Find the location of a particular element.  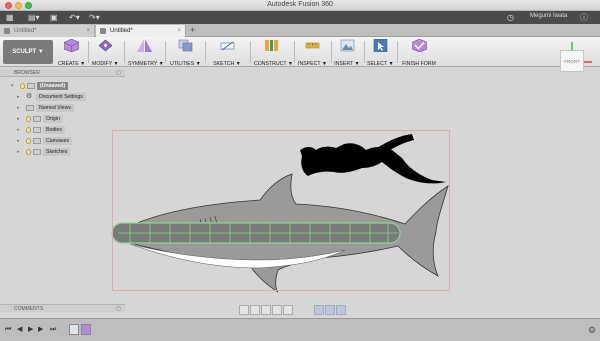

modify-menu: MODIFY ▼ is located at coordinates (105, 53).